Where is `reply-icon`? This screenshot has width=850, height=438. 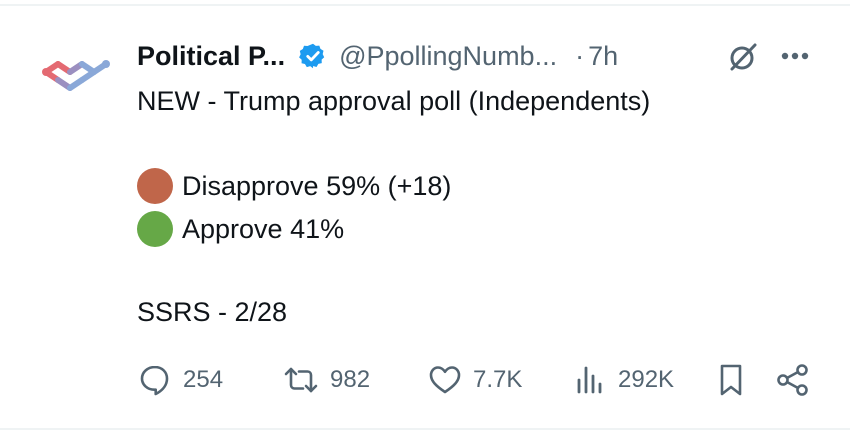
reply-icon is located at coordinates (154, 380).